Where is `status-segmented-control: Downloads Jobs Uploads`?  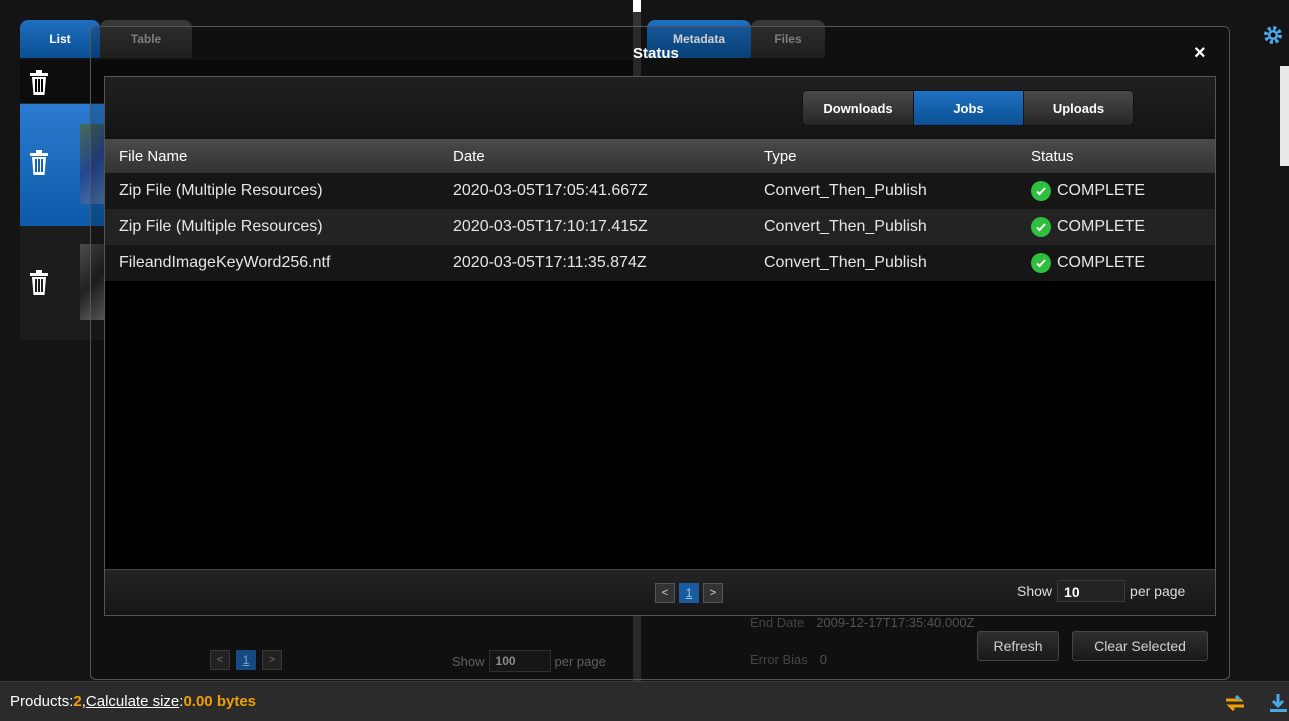
status-segmented-control: Downloads Jobs Uploads is located at coordinates (968, 108).